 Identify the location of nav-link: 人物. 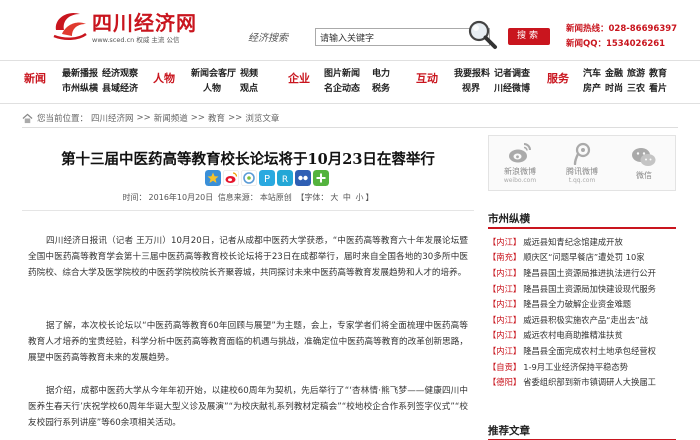
(213, 89).